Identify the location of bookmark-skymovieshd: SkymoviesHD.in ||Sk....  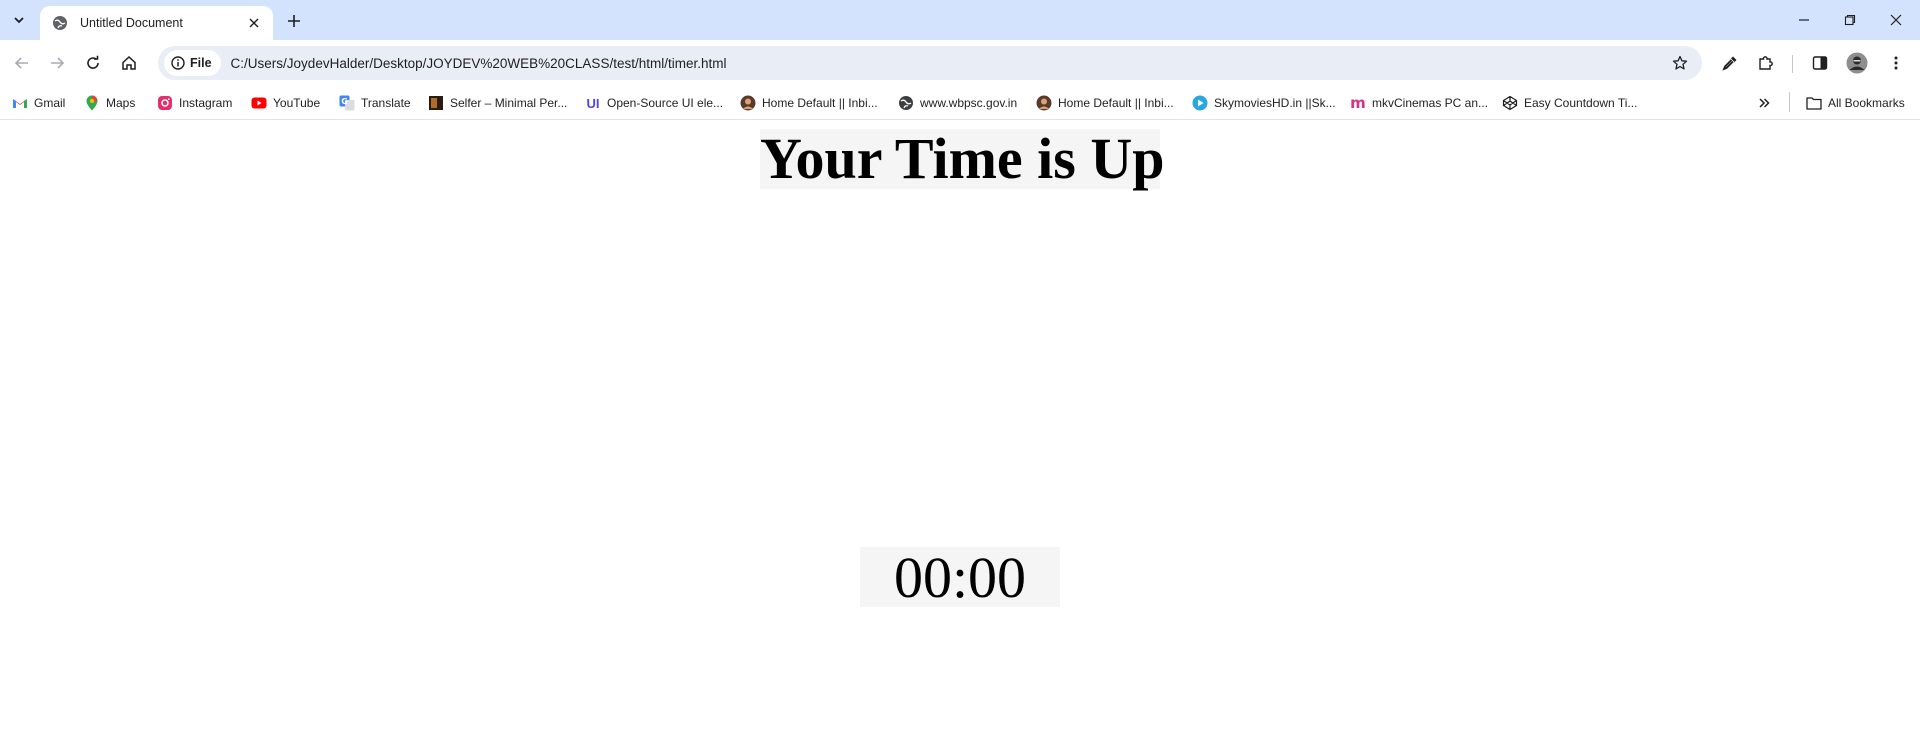
(1264, 103).